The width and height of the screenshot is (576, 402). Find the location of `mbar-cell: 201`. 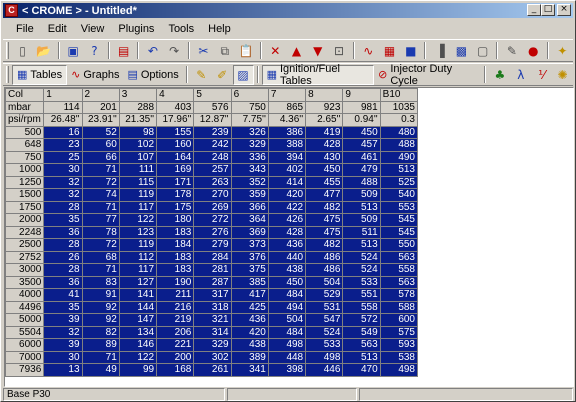

mbar-cell: 201 is located at coordinates (100, 107).